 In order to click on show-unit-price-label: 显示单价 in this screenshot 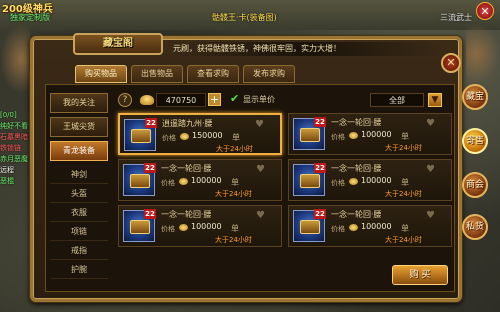, I will do `click(259, 99)`.